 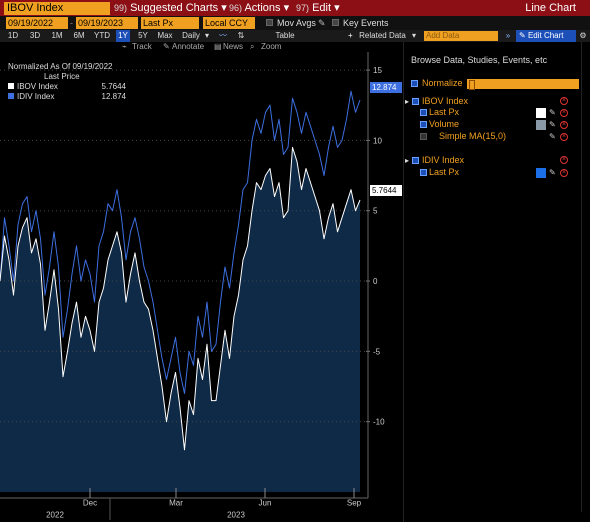 What do you see at coordinates (35, 36) in the screenshot?
I see `period-3d: 3D` at bounding box center [35, 36].